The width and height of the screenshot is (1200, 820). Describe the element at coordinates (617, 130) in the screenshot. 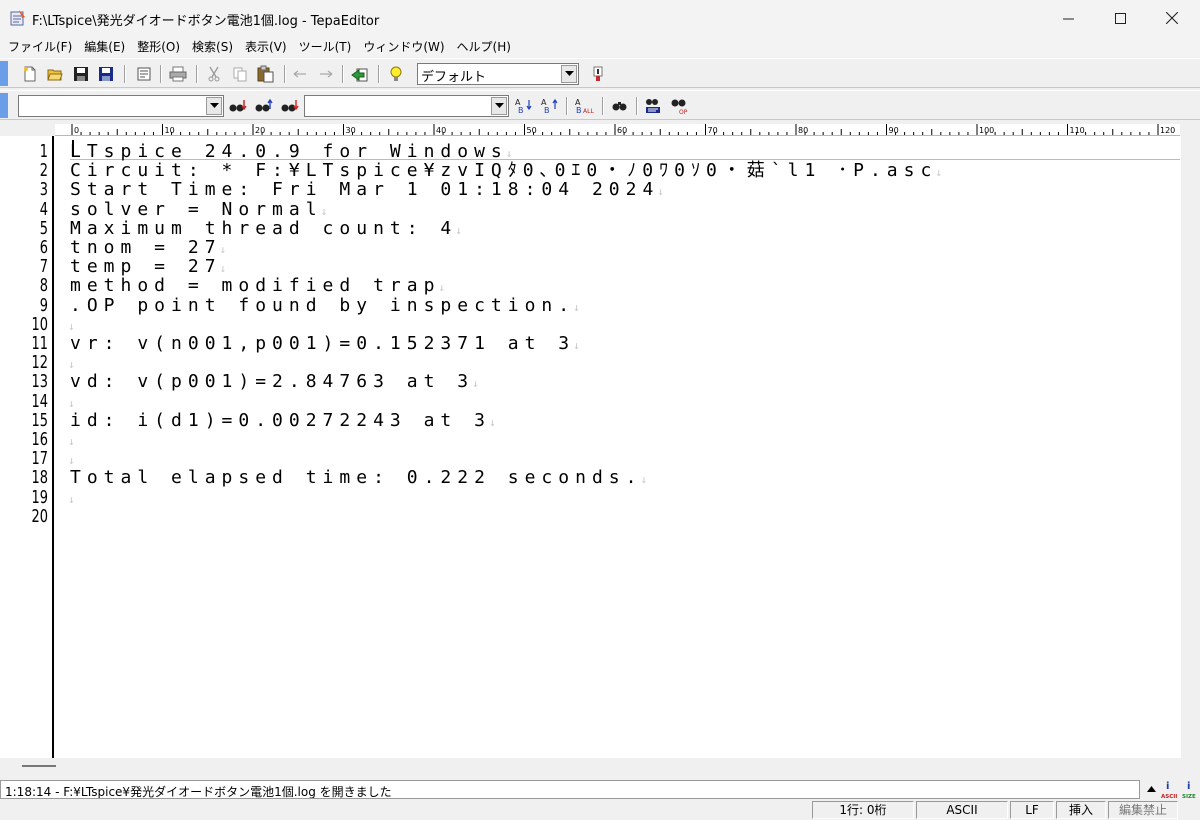

I see `column-ruler: 0 10 20 30 40 50 60 70 80 90 100 110 120` at that location.